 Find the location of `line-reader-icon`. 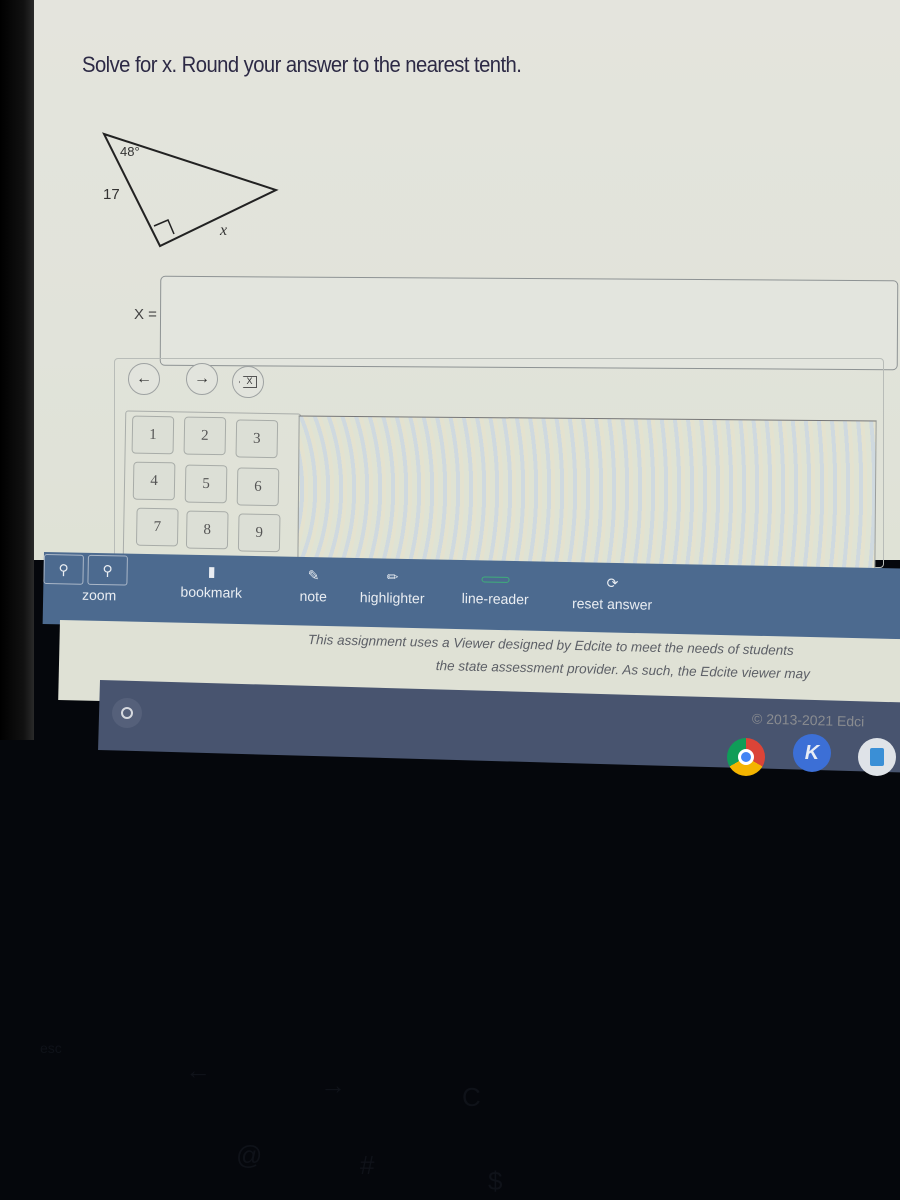

line-reader-icon is located at coordinates (495, 579).